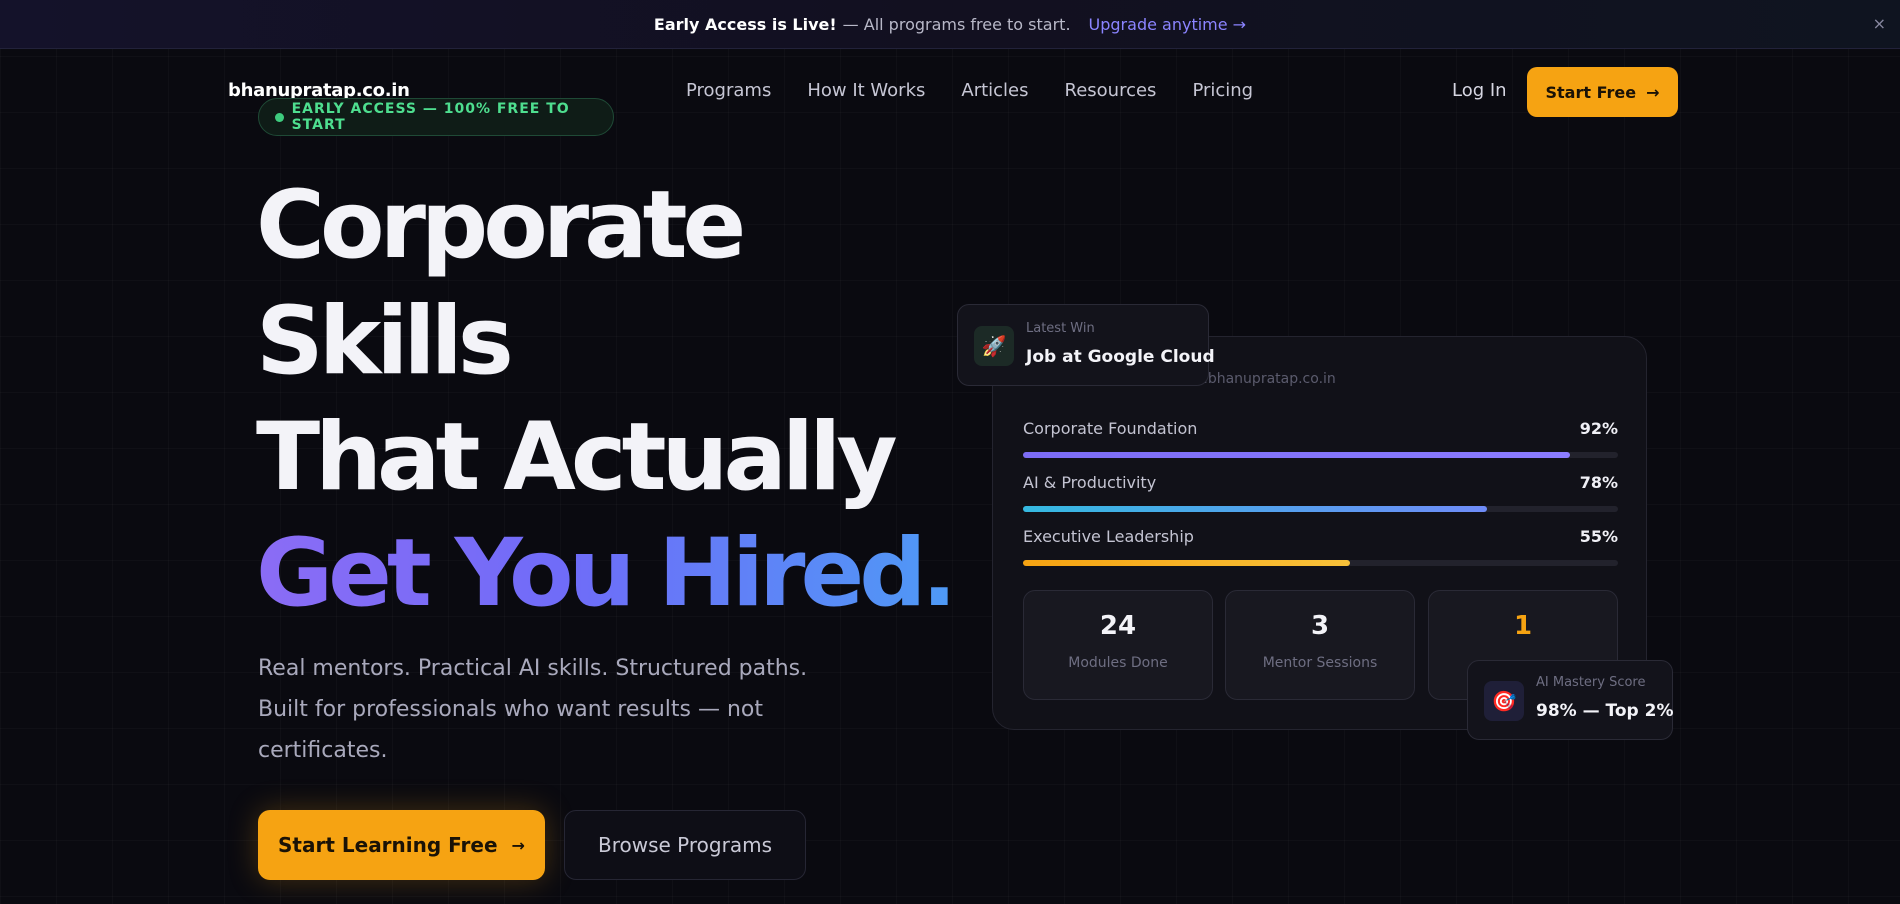  I want to click on rocket-icon: 🚀, so click(994, 346).